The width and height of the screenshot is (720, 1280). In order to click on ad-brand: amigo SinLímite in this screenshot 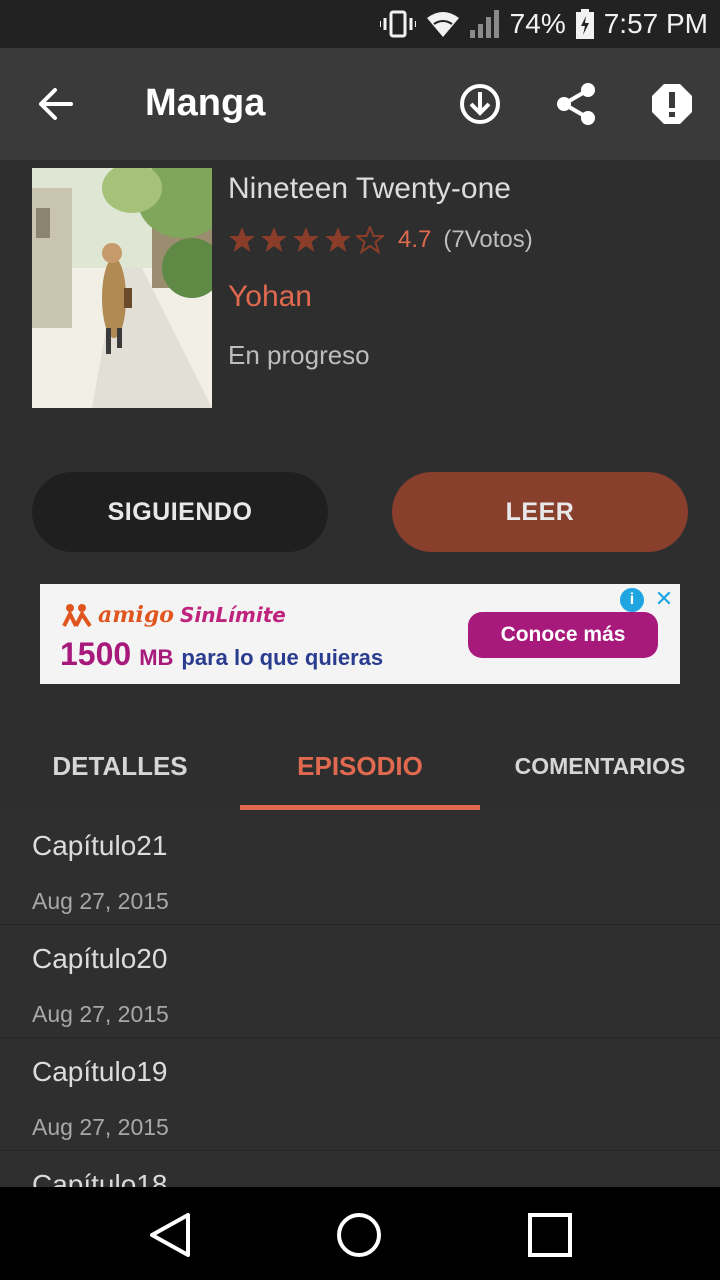, I will do `click(174, 615)`.